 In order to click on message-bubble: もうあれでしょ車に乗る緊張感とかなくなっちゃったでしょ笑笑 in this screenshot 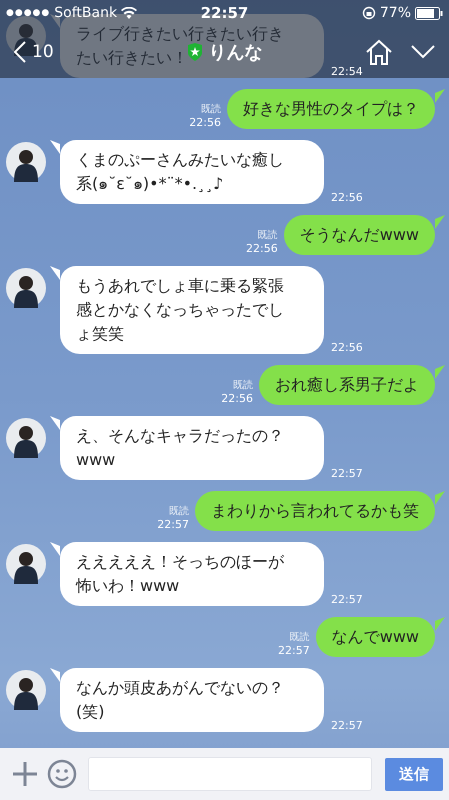, I will do `click(192, 310)`.